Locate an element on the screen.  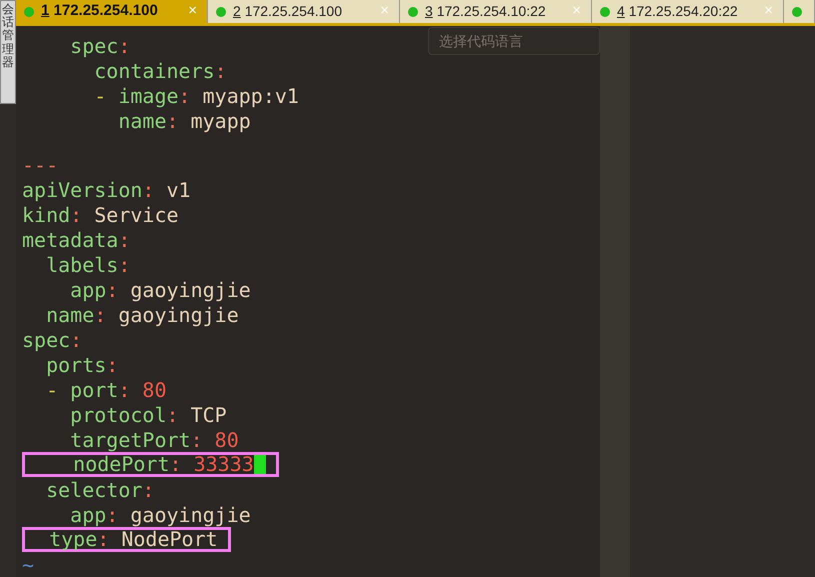
sidebar-tab: 会话管理器 is located at coordinates (8, 52).